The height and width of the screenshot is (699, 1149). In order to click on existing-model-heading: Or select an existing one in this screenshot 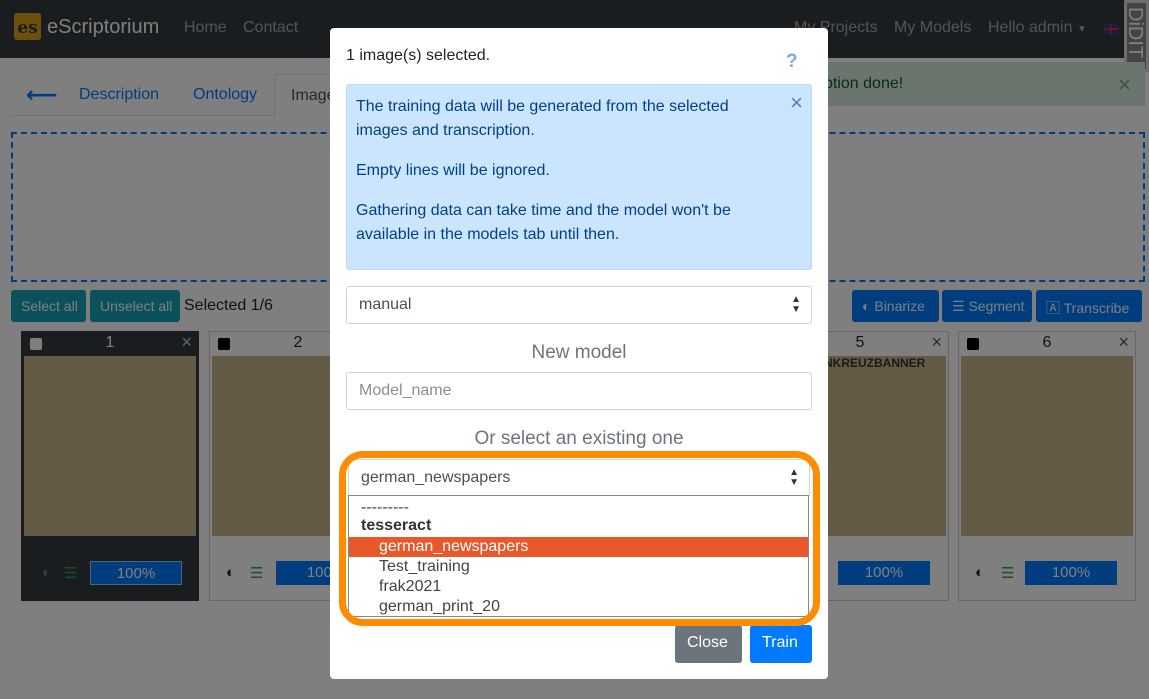, I will do `click(579, 438)`.